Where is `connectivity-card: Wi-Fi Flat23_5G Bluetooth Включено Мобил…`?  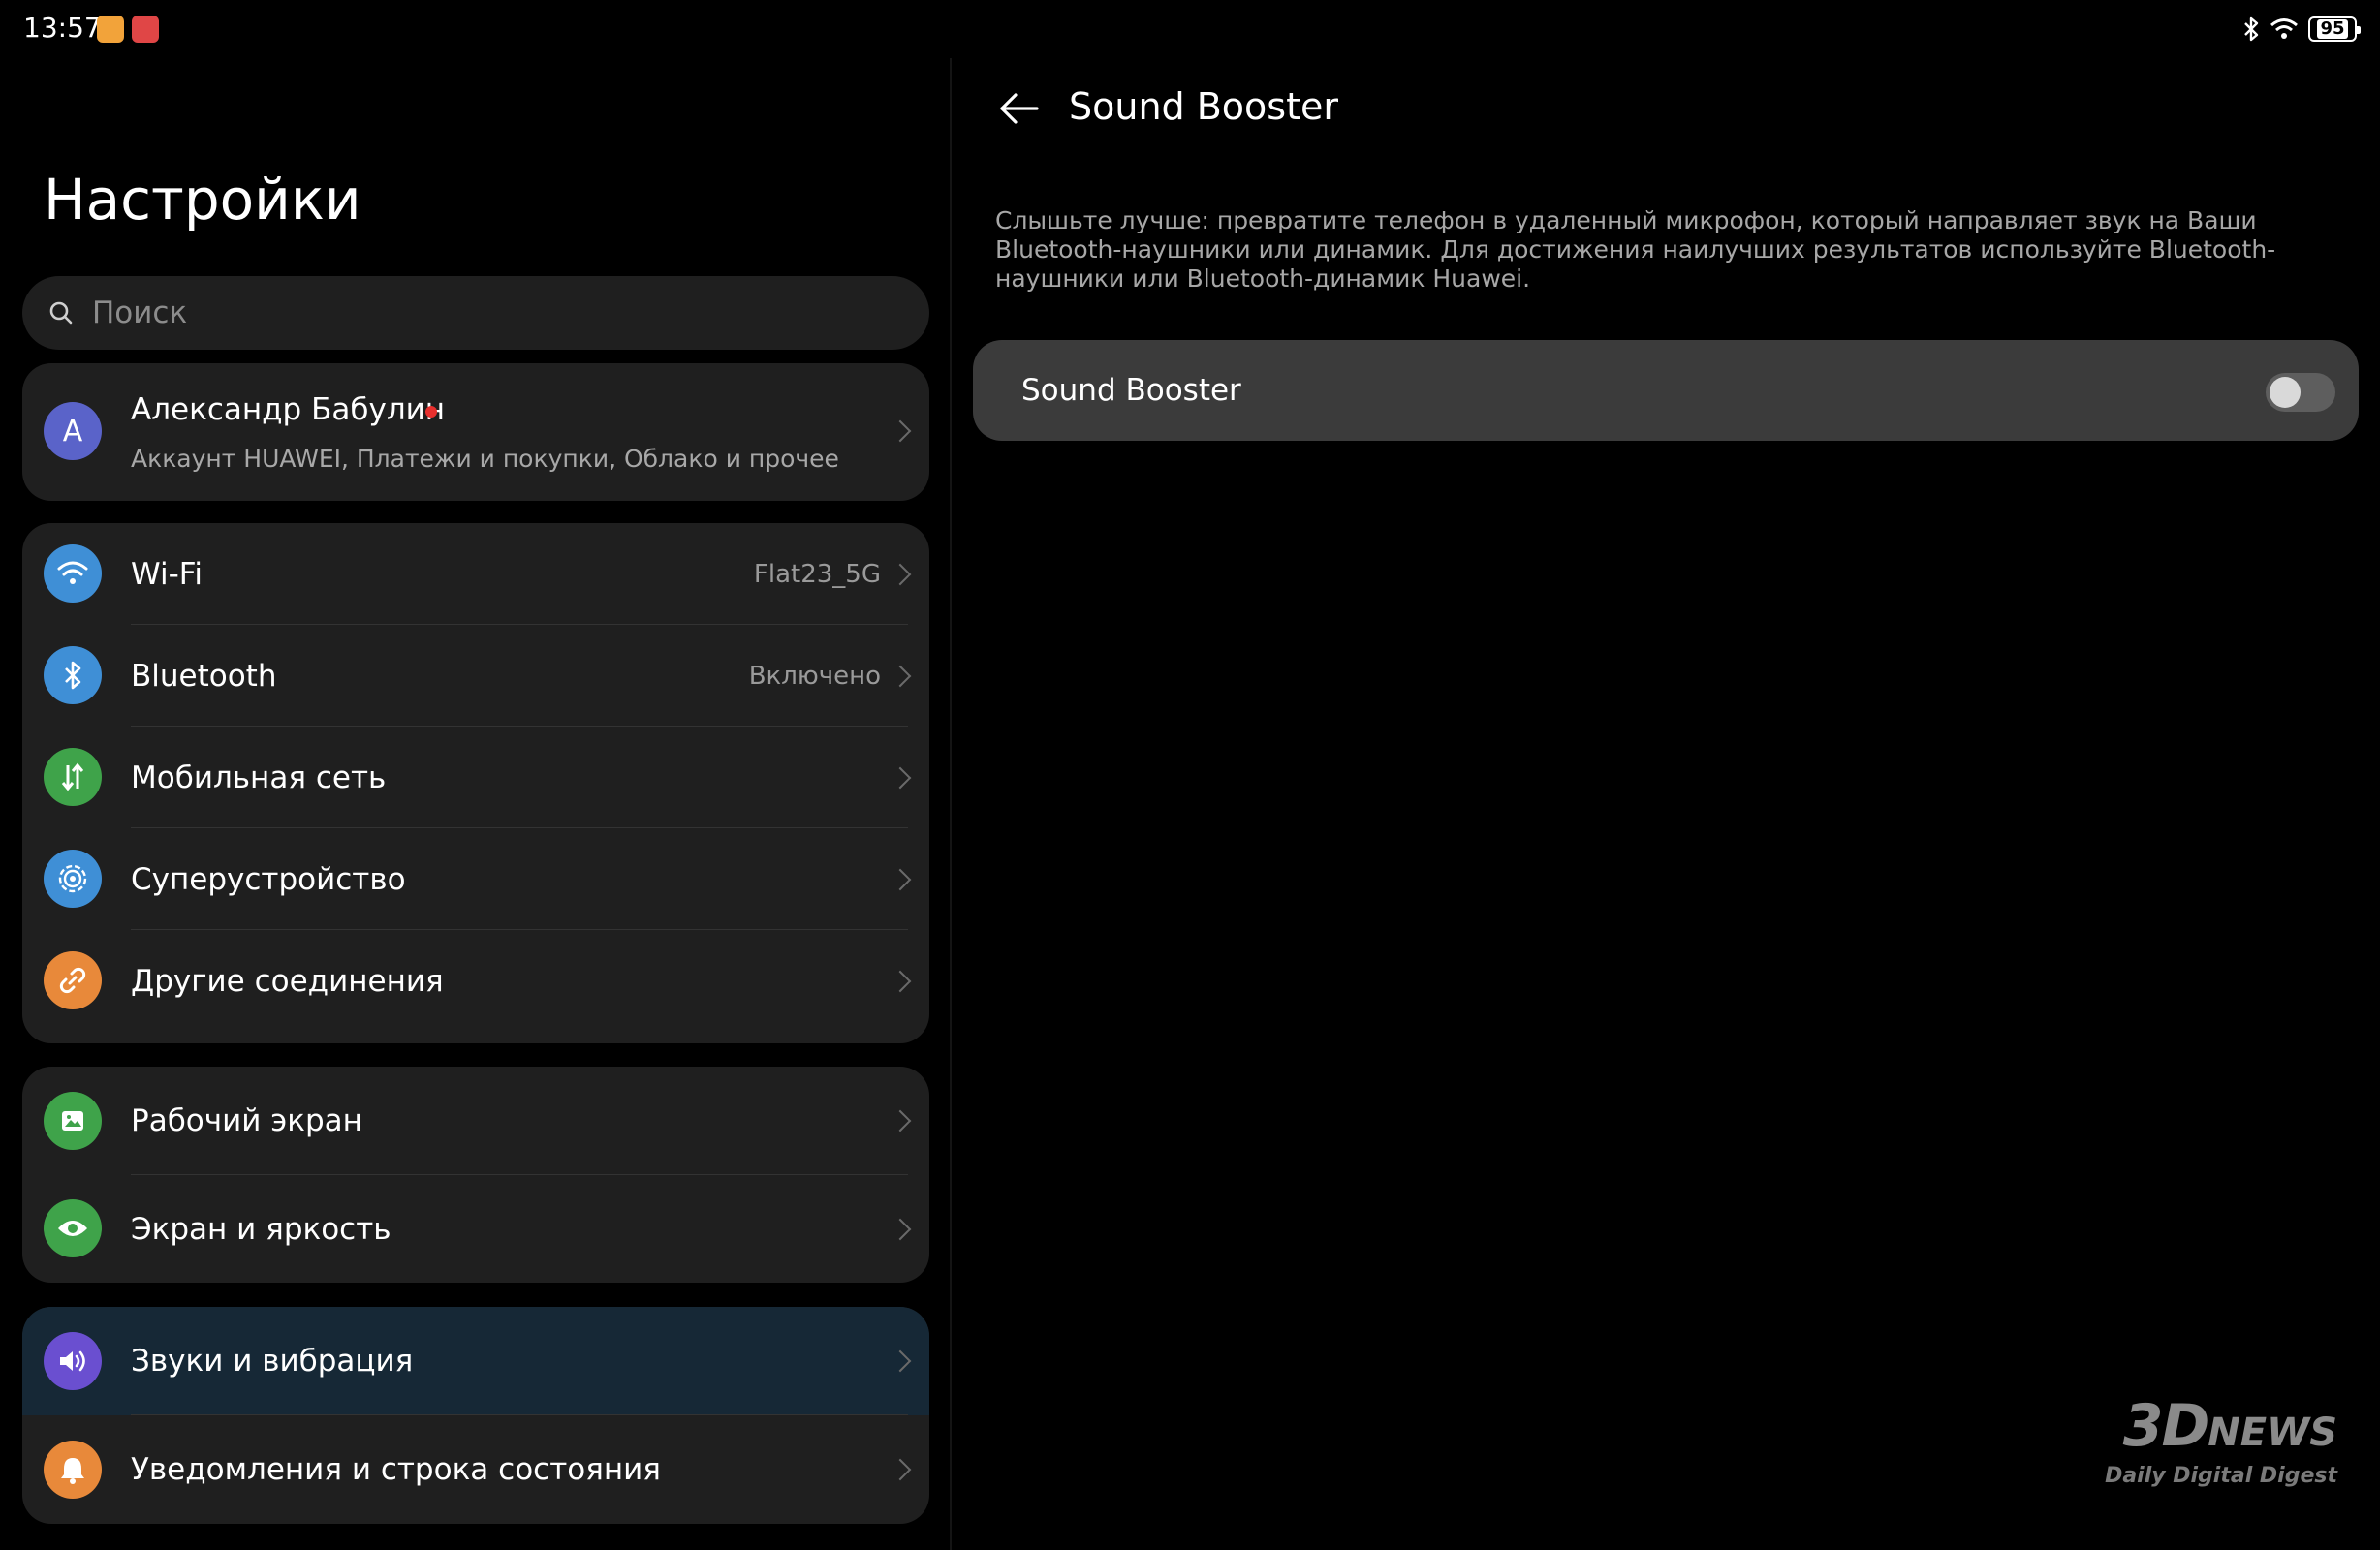 connectivity-card: Wi-Fi Flat23_5G Bluetooth Включено Мобил… is located at coordinates (476, 783).